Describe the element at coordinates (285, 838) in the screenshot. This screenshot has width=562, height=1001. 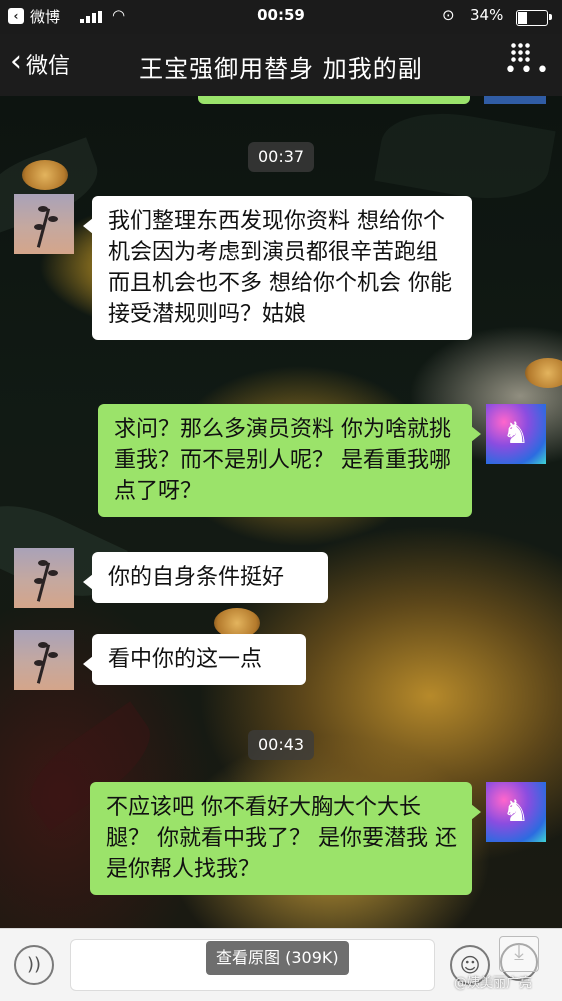
I see `outgoing-message-bubble: 不应该吧 你不看好大胸大个大长腿？ 你就看中我了？ 是你要潜我 还是你帮人找我？` at that location.